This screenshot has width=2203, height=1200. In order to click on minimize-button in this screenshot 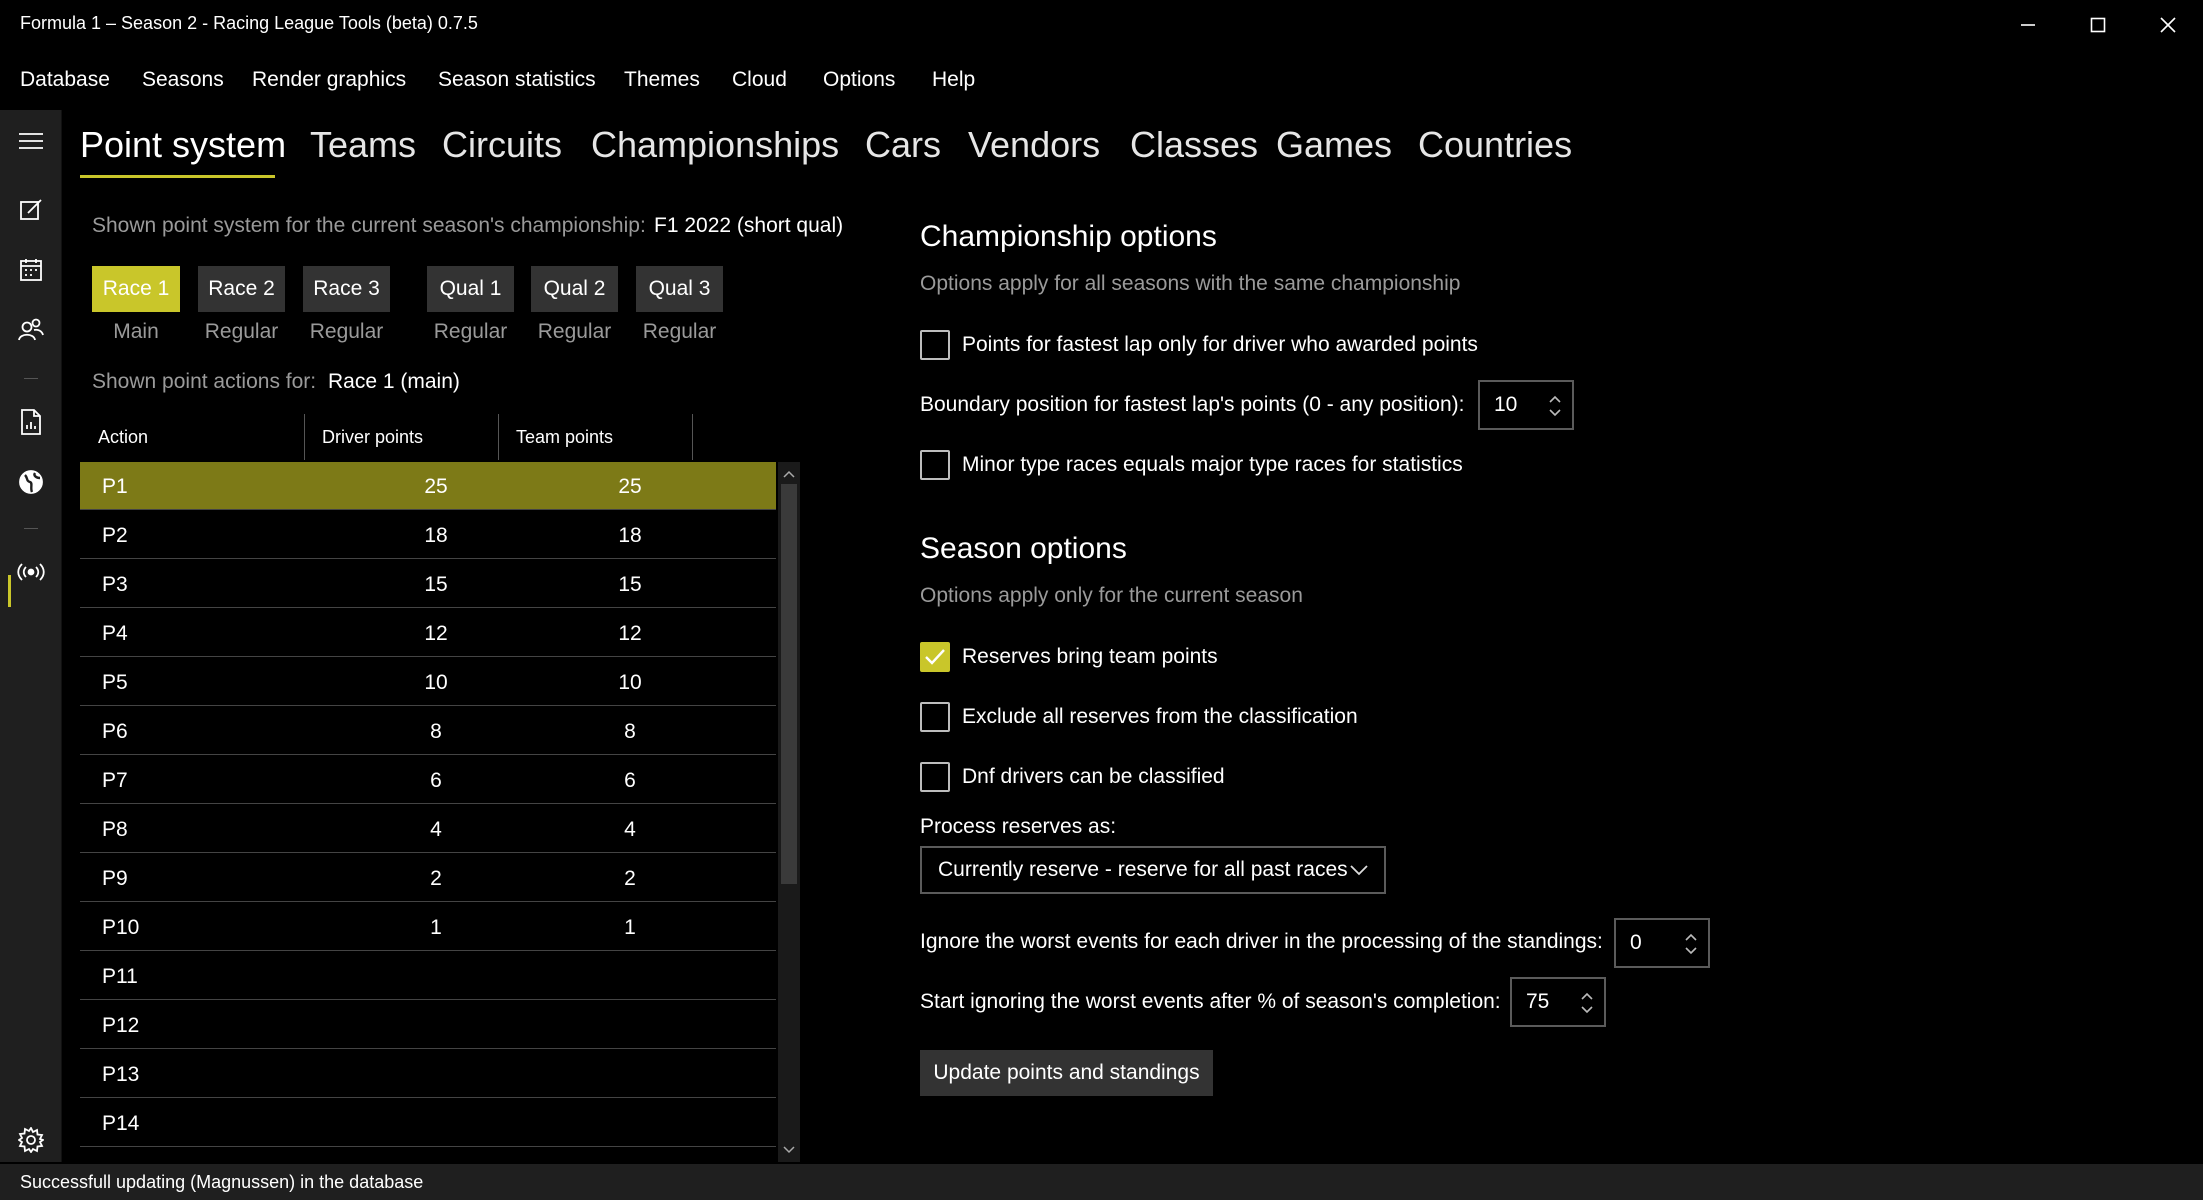, I will do `click(2028, 25)`.